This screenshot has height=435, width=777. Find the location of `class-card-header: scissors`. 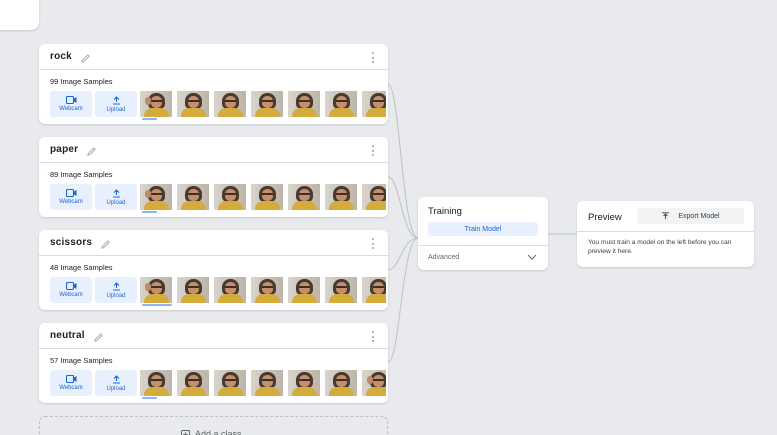

class-card-header: scissors is located at coordinates (213, 243).